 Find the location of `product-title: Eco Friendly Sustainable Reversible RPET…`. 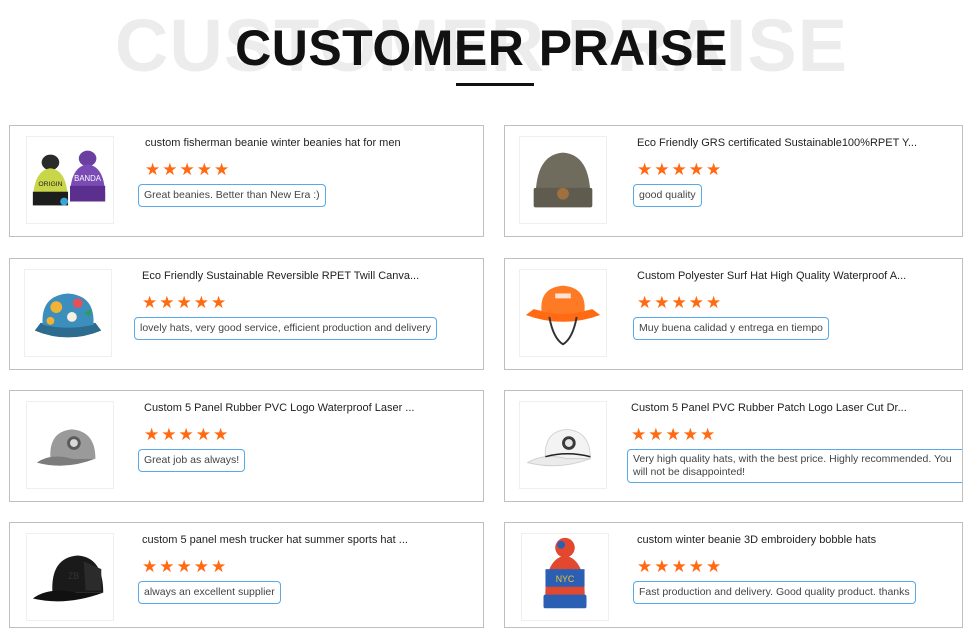

product-title: Eco Friendly Sustainable Reversible RPET… is located at coordinates (307, 276).